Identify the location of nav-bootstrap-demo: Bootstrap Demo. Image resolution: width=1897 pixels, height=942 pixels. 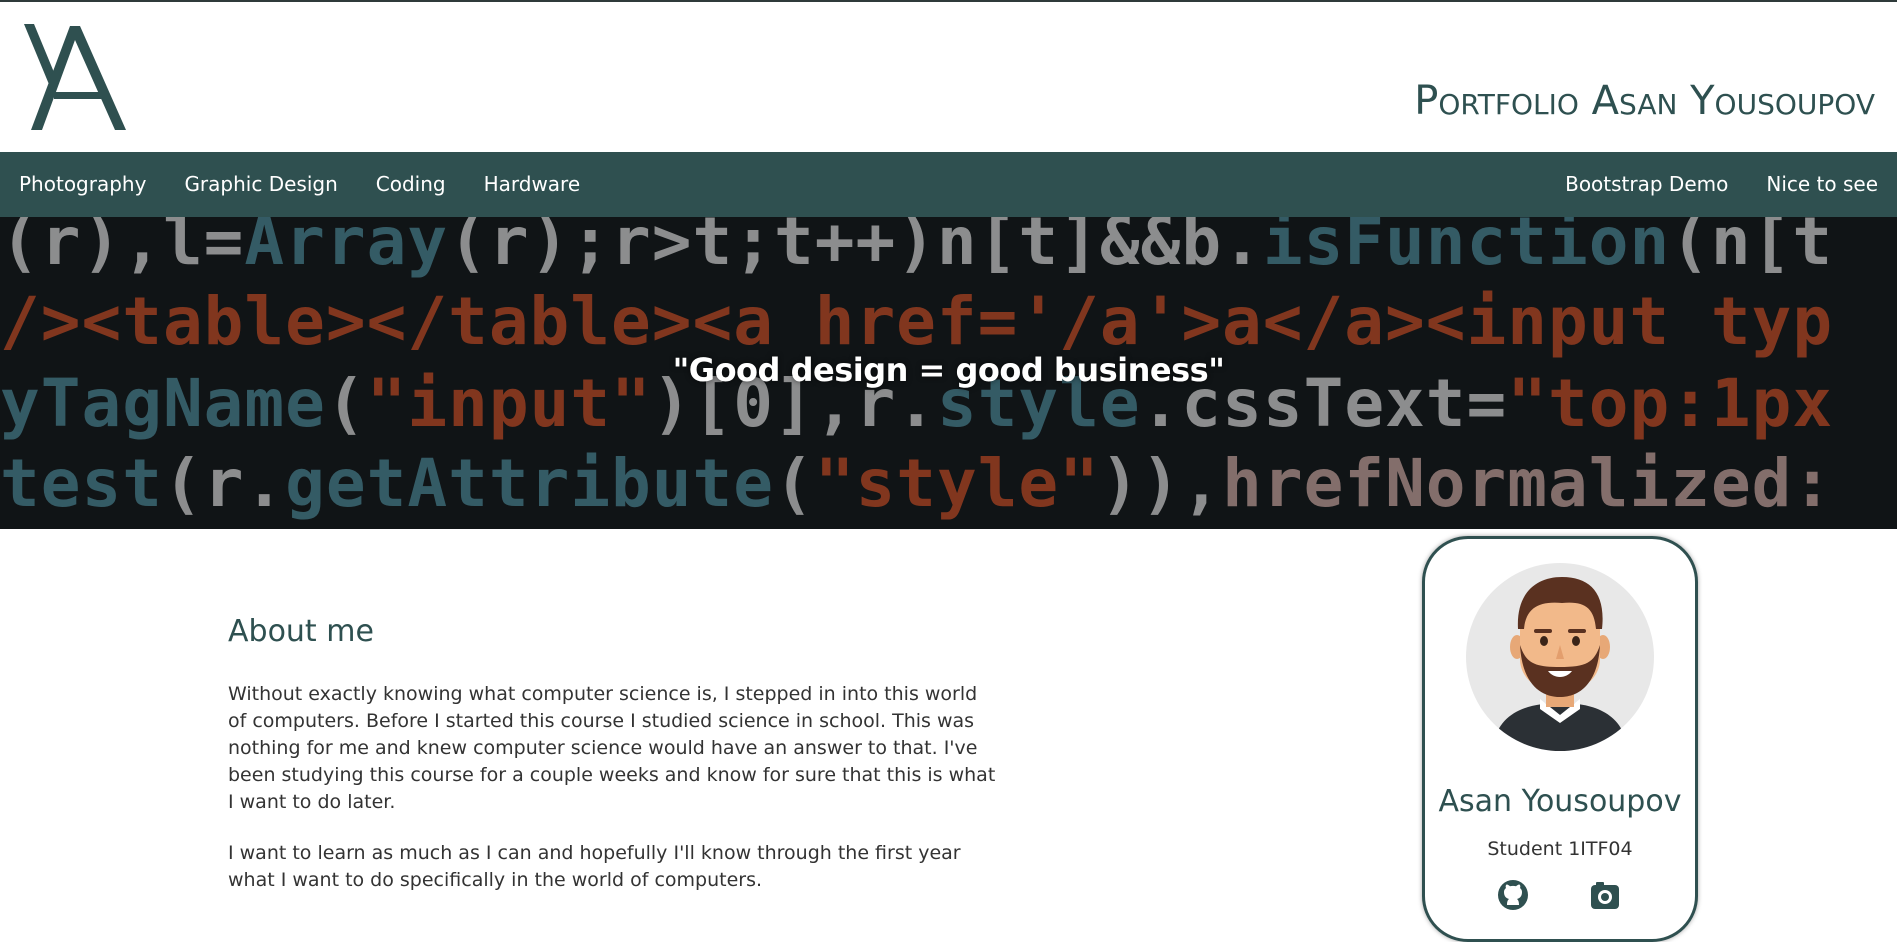
(1646, 184).